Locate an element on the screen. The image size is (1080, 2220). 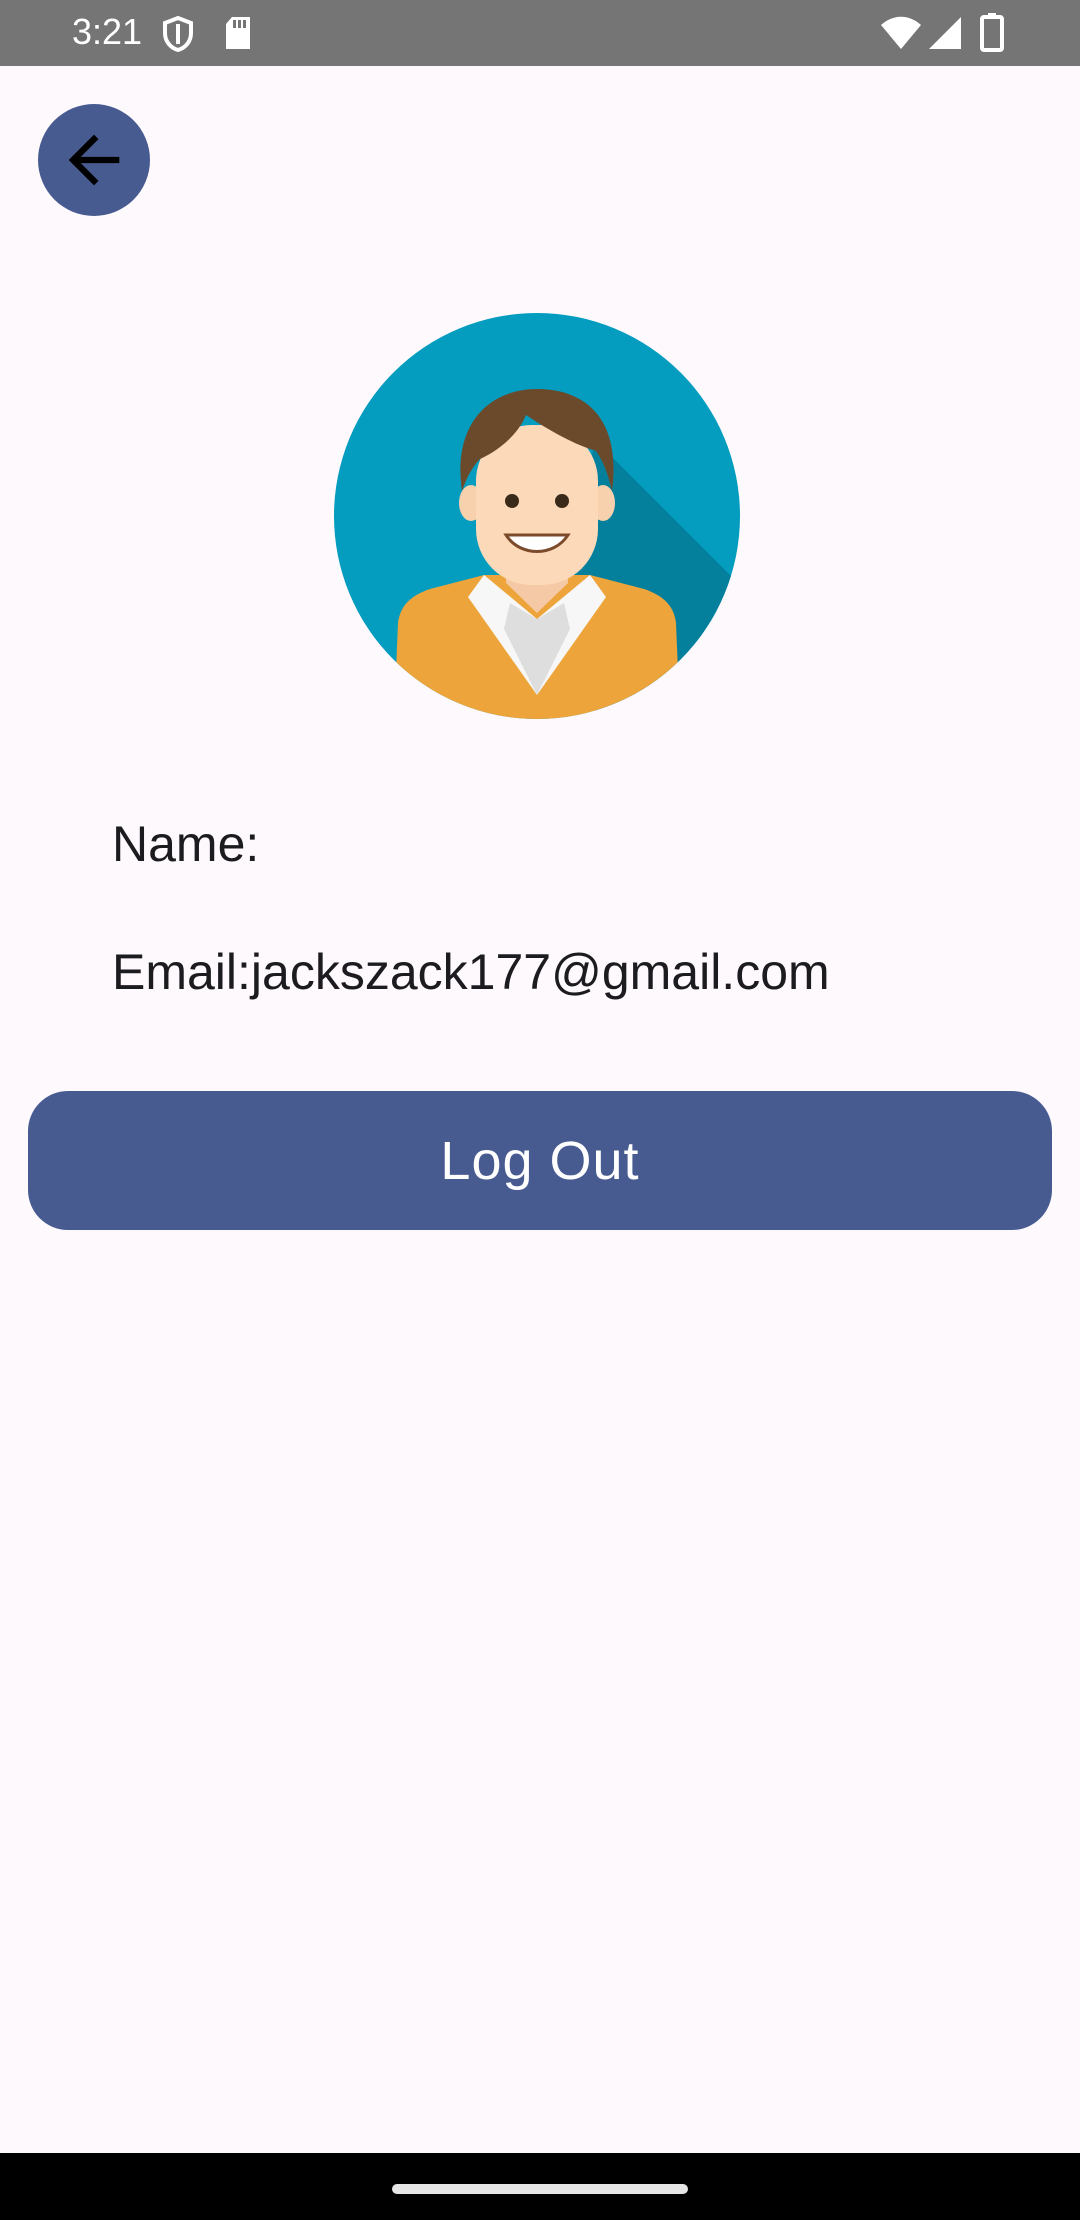
status-time: 3:21 is located at coordinates (107, 31).